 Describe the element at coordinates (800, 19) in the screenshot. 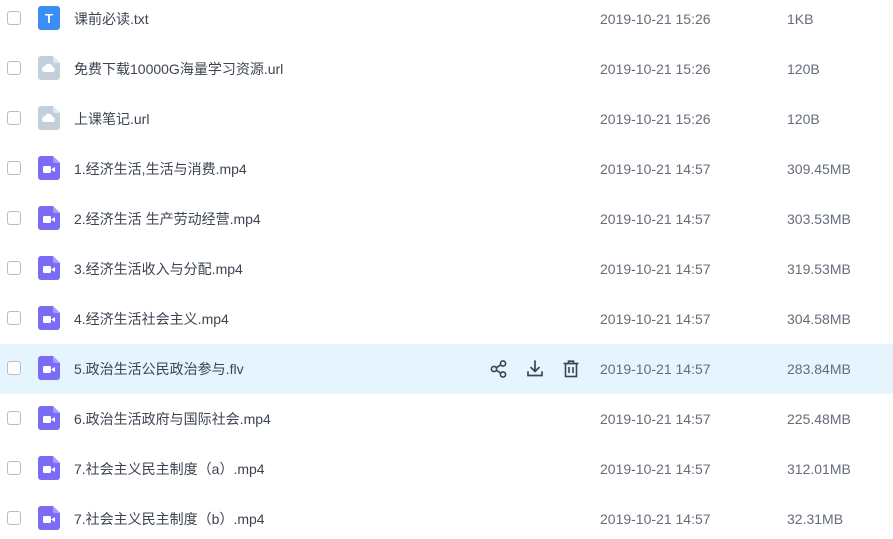

I see `file-size: 1KB` at that location.